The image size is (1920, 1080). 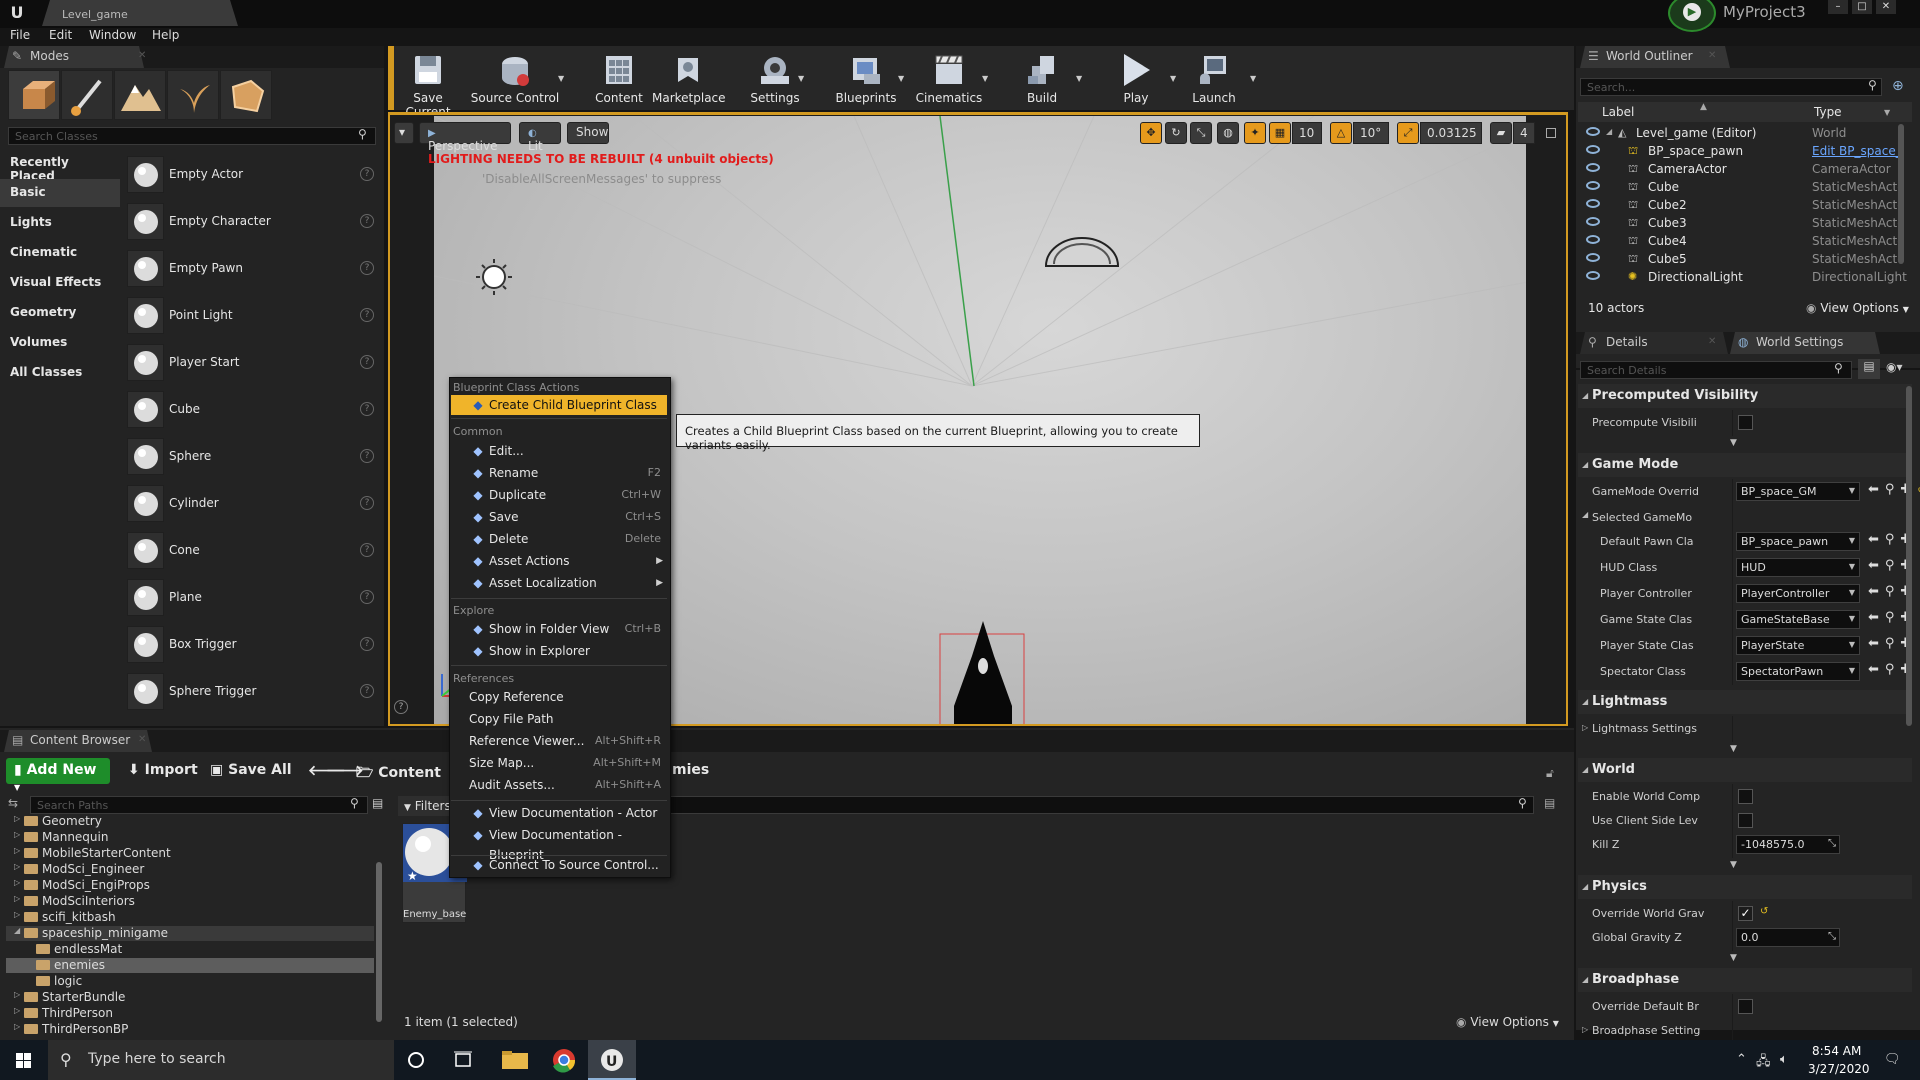 What do you see at coordinates (60, 253) in the screenshot?
I see `category-cinematic: Cinematic` at bounding box center [60, 253].